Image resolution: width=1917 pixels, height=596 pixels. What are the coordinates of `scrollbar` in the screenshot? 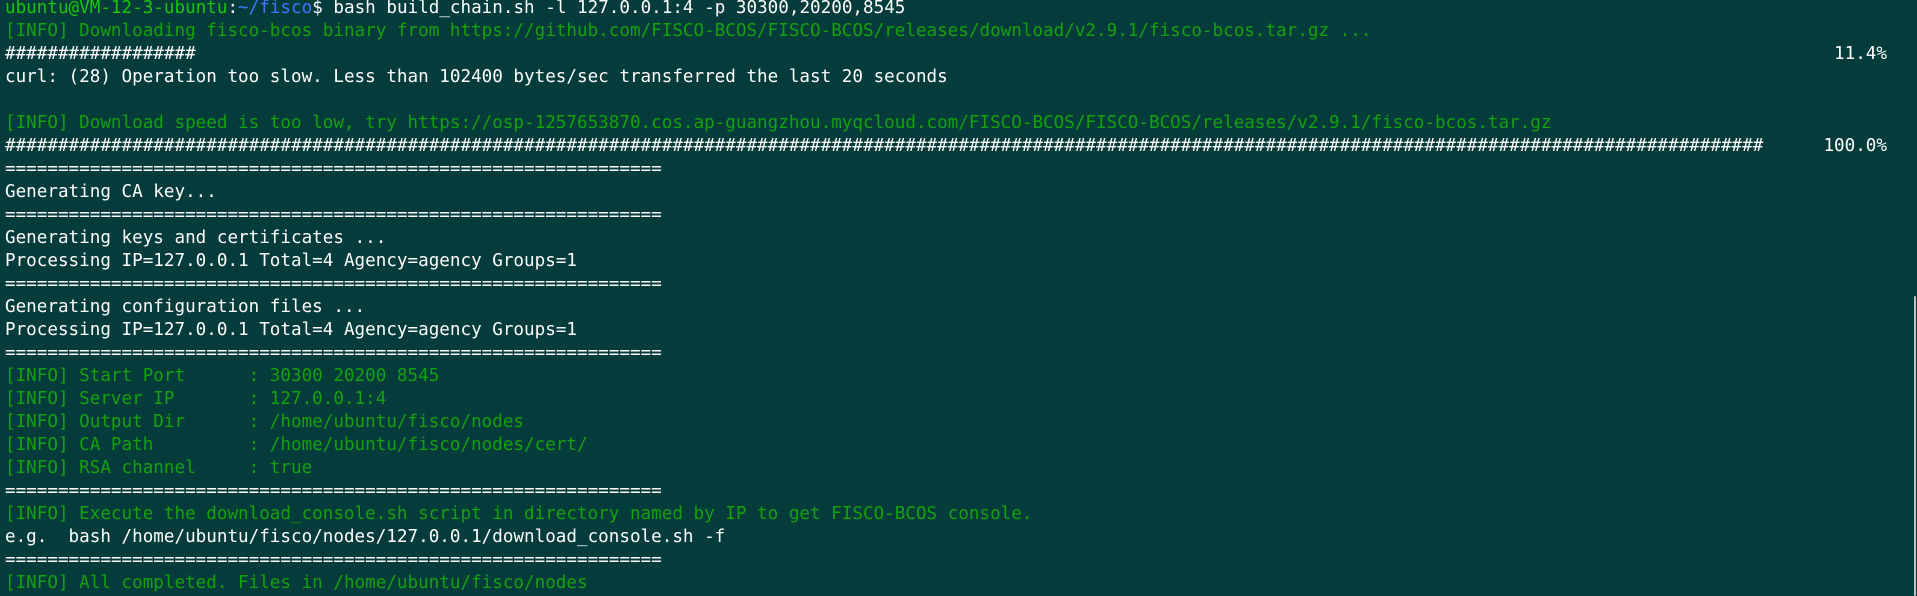 It's located at (1911, 298).